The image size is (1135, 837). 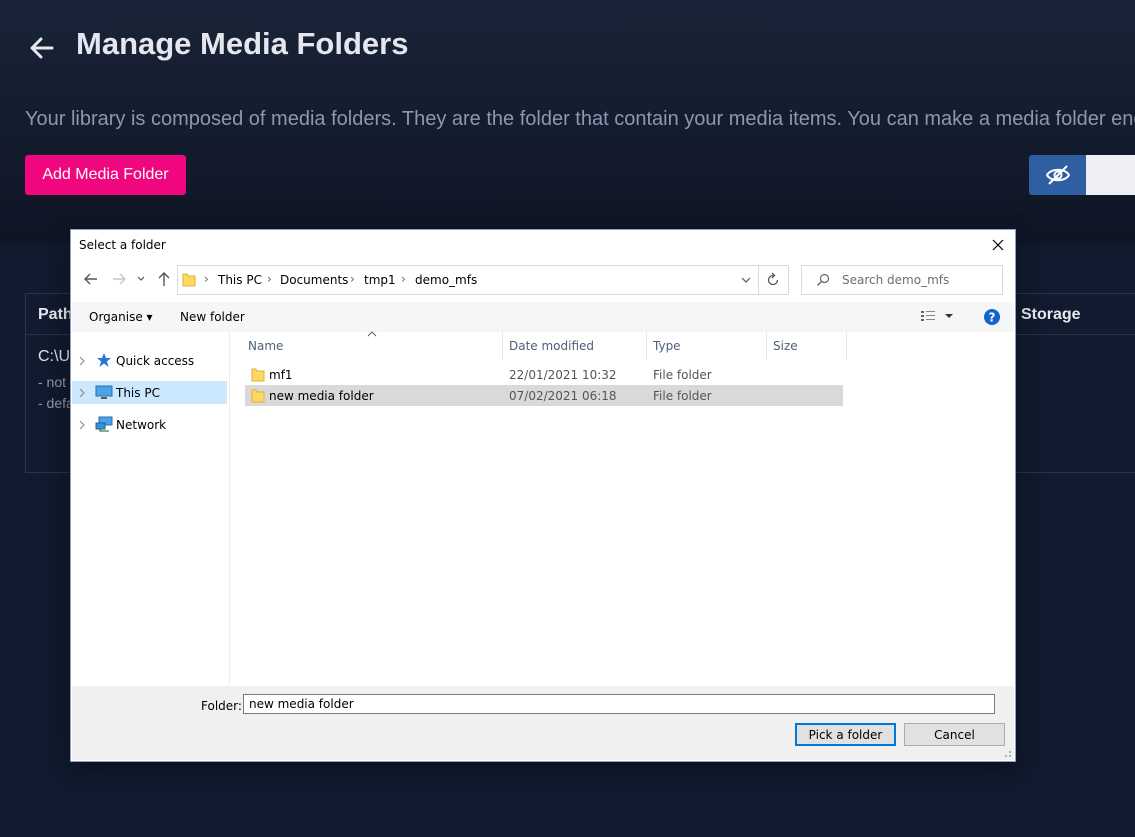 What do you see at coordinates (141, 279) in the screenshot?
I see `recent-locations-chevron-icon` at bounding box center [141, 279].